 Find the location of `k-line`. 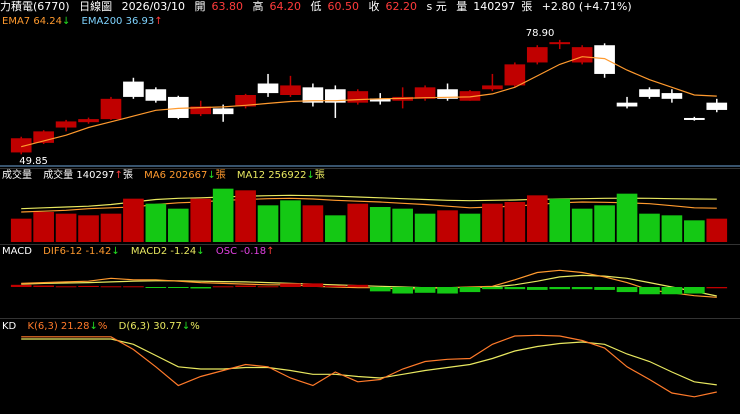

k-line is located at coordinates (369, 366).